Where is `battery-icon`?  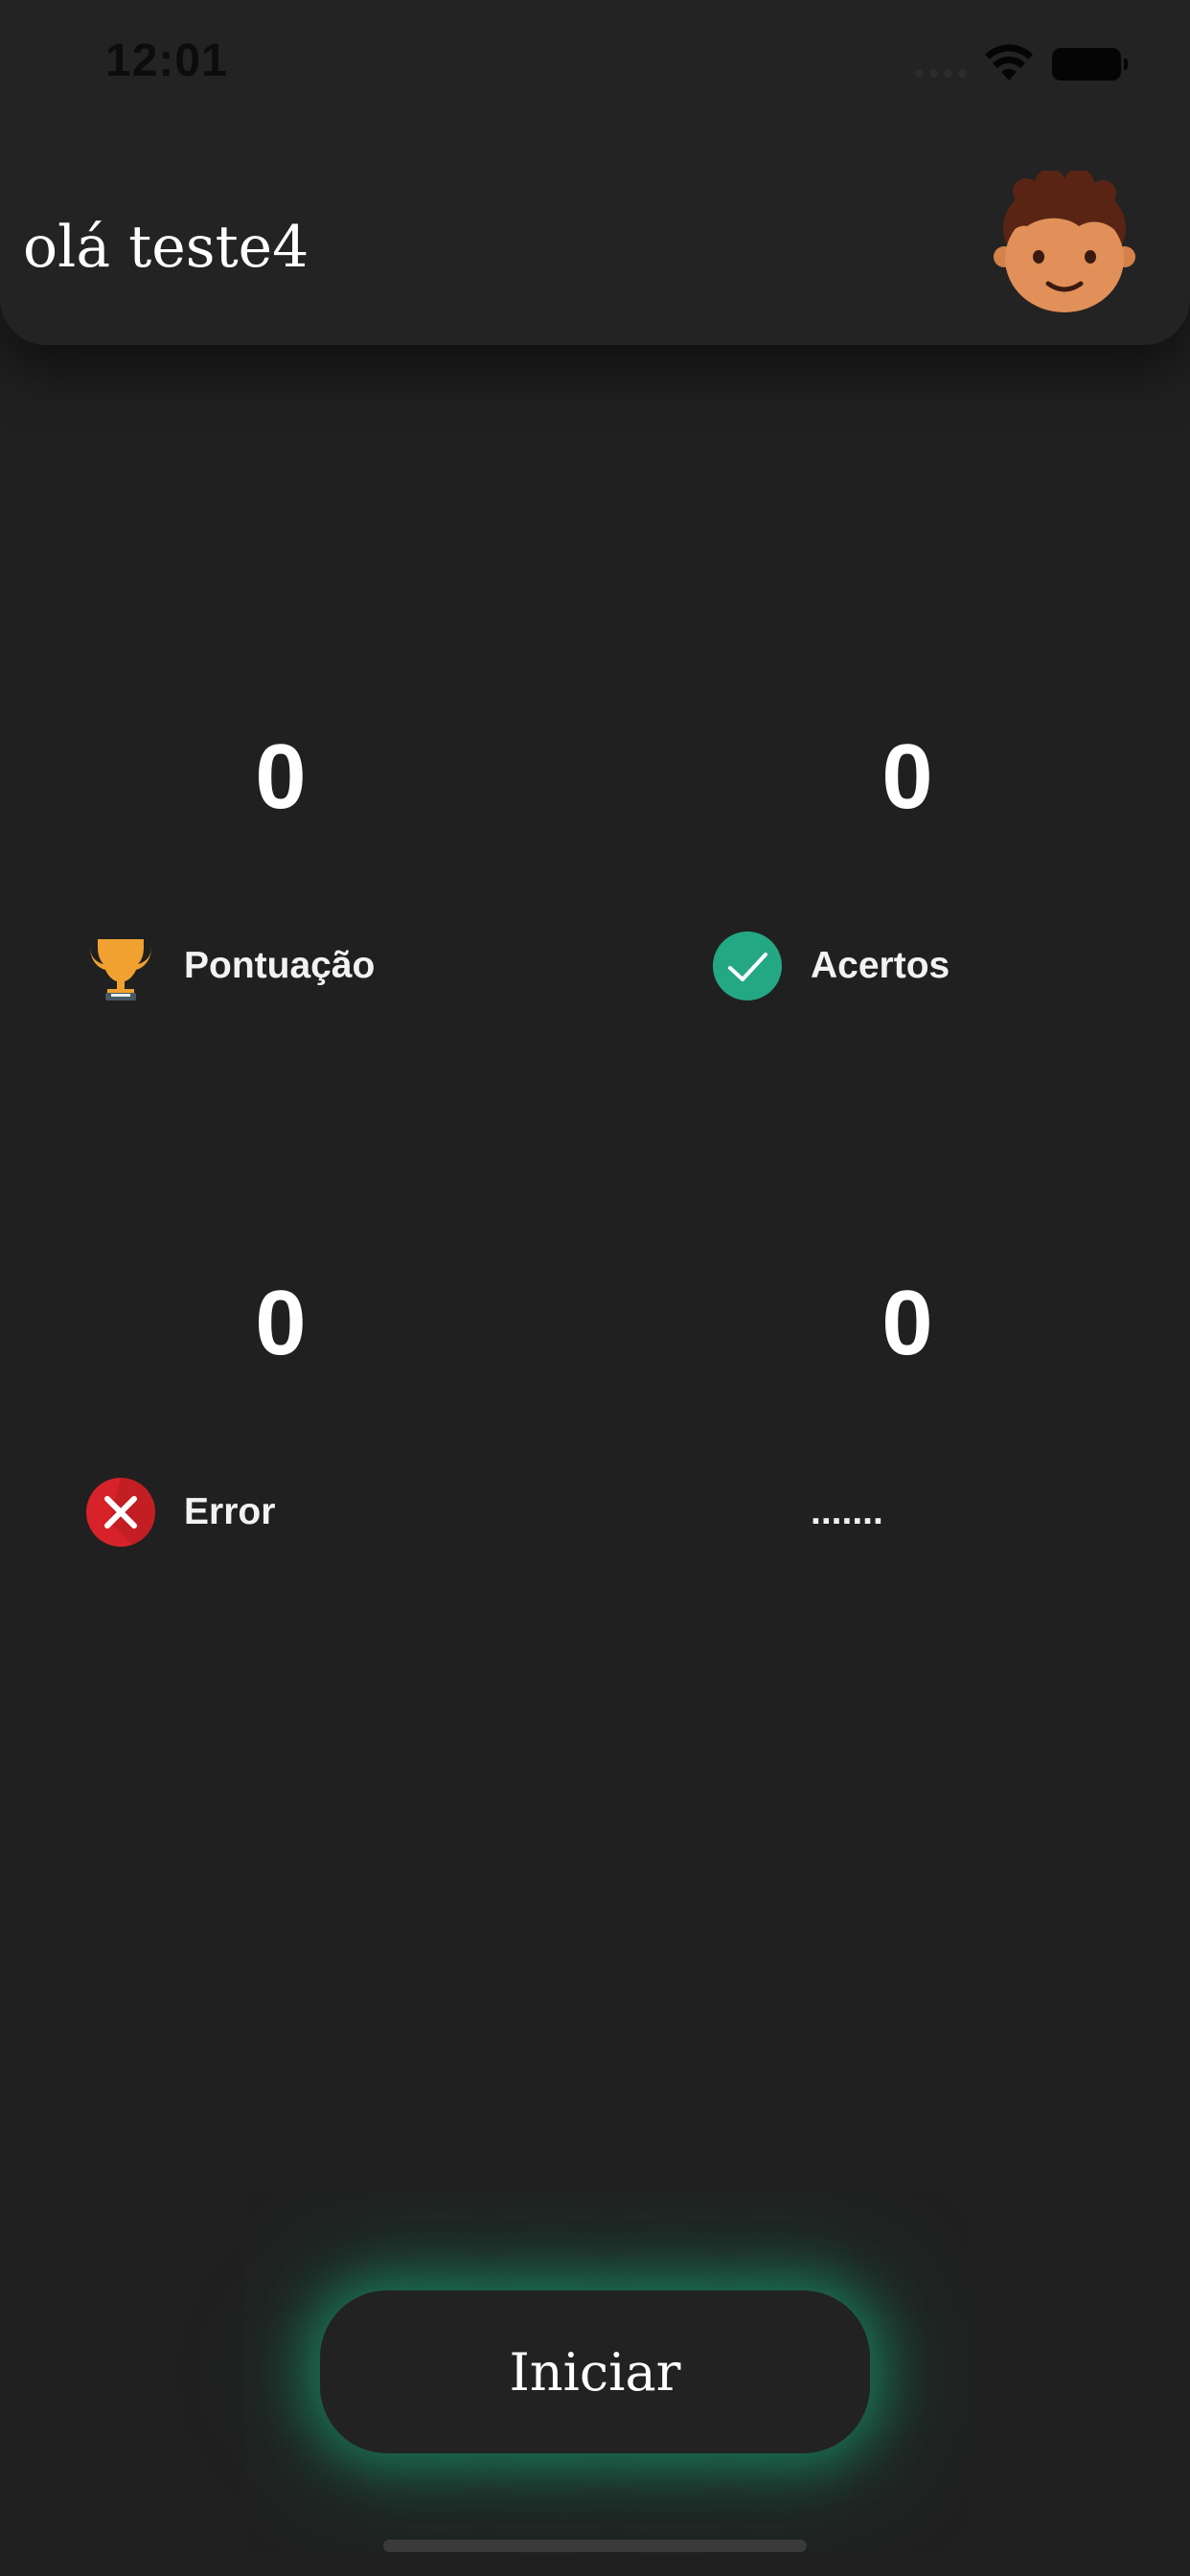
battery-icon is located at coordinates (1090, 64).